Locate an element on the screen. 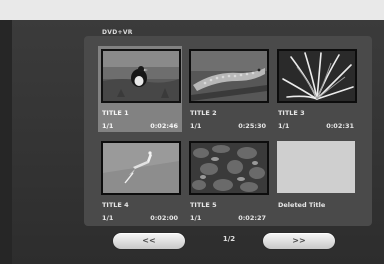 The height and width of the screenshot is (264, 384). title-duration: 0:25:30 is located at coordinates (252, 126).